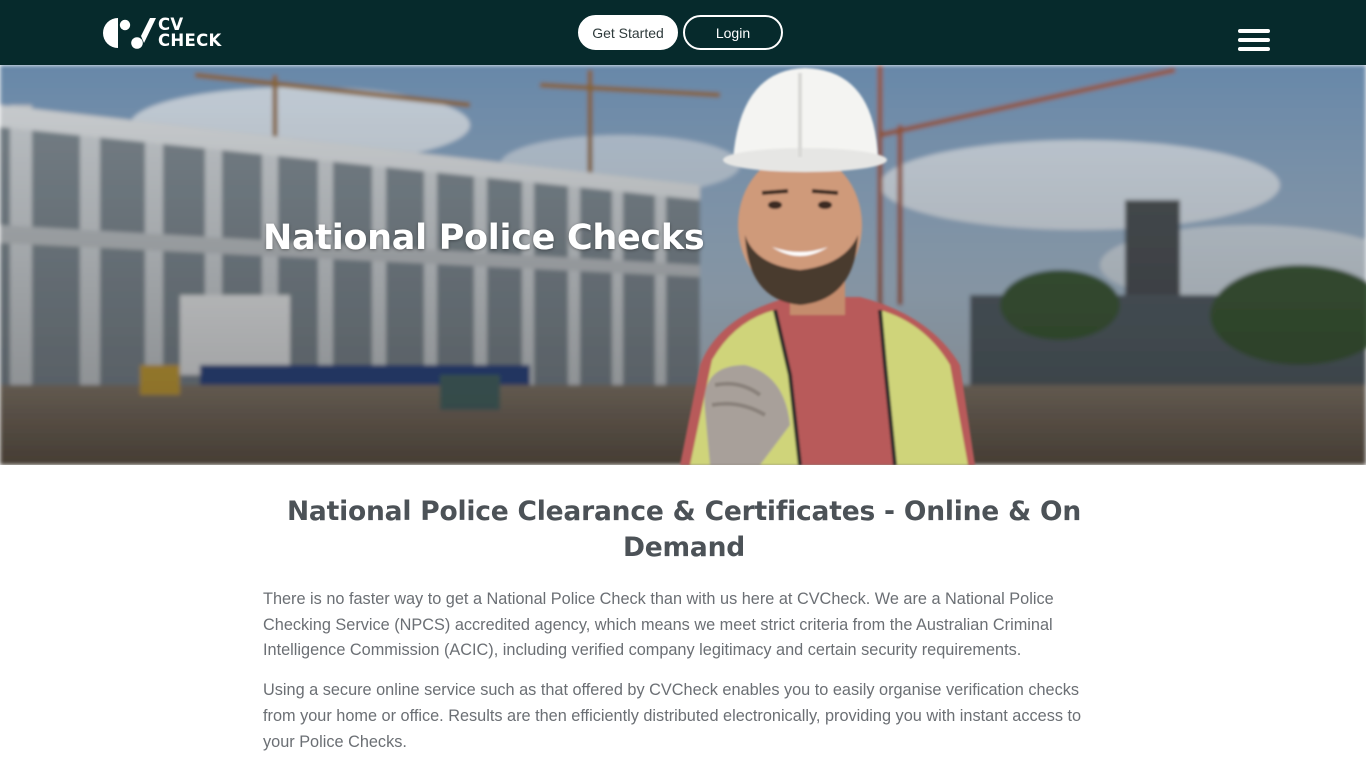 Image resolution: width=1366 pixels, height=768 pixels. What do you see at coordinates (484, 238) in the screenshot?
I see `hero-title: National Police Checks` at bounding box center [484, 238].